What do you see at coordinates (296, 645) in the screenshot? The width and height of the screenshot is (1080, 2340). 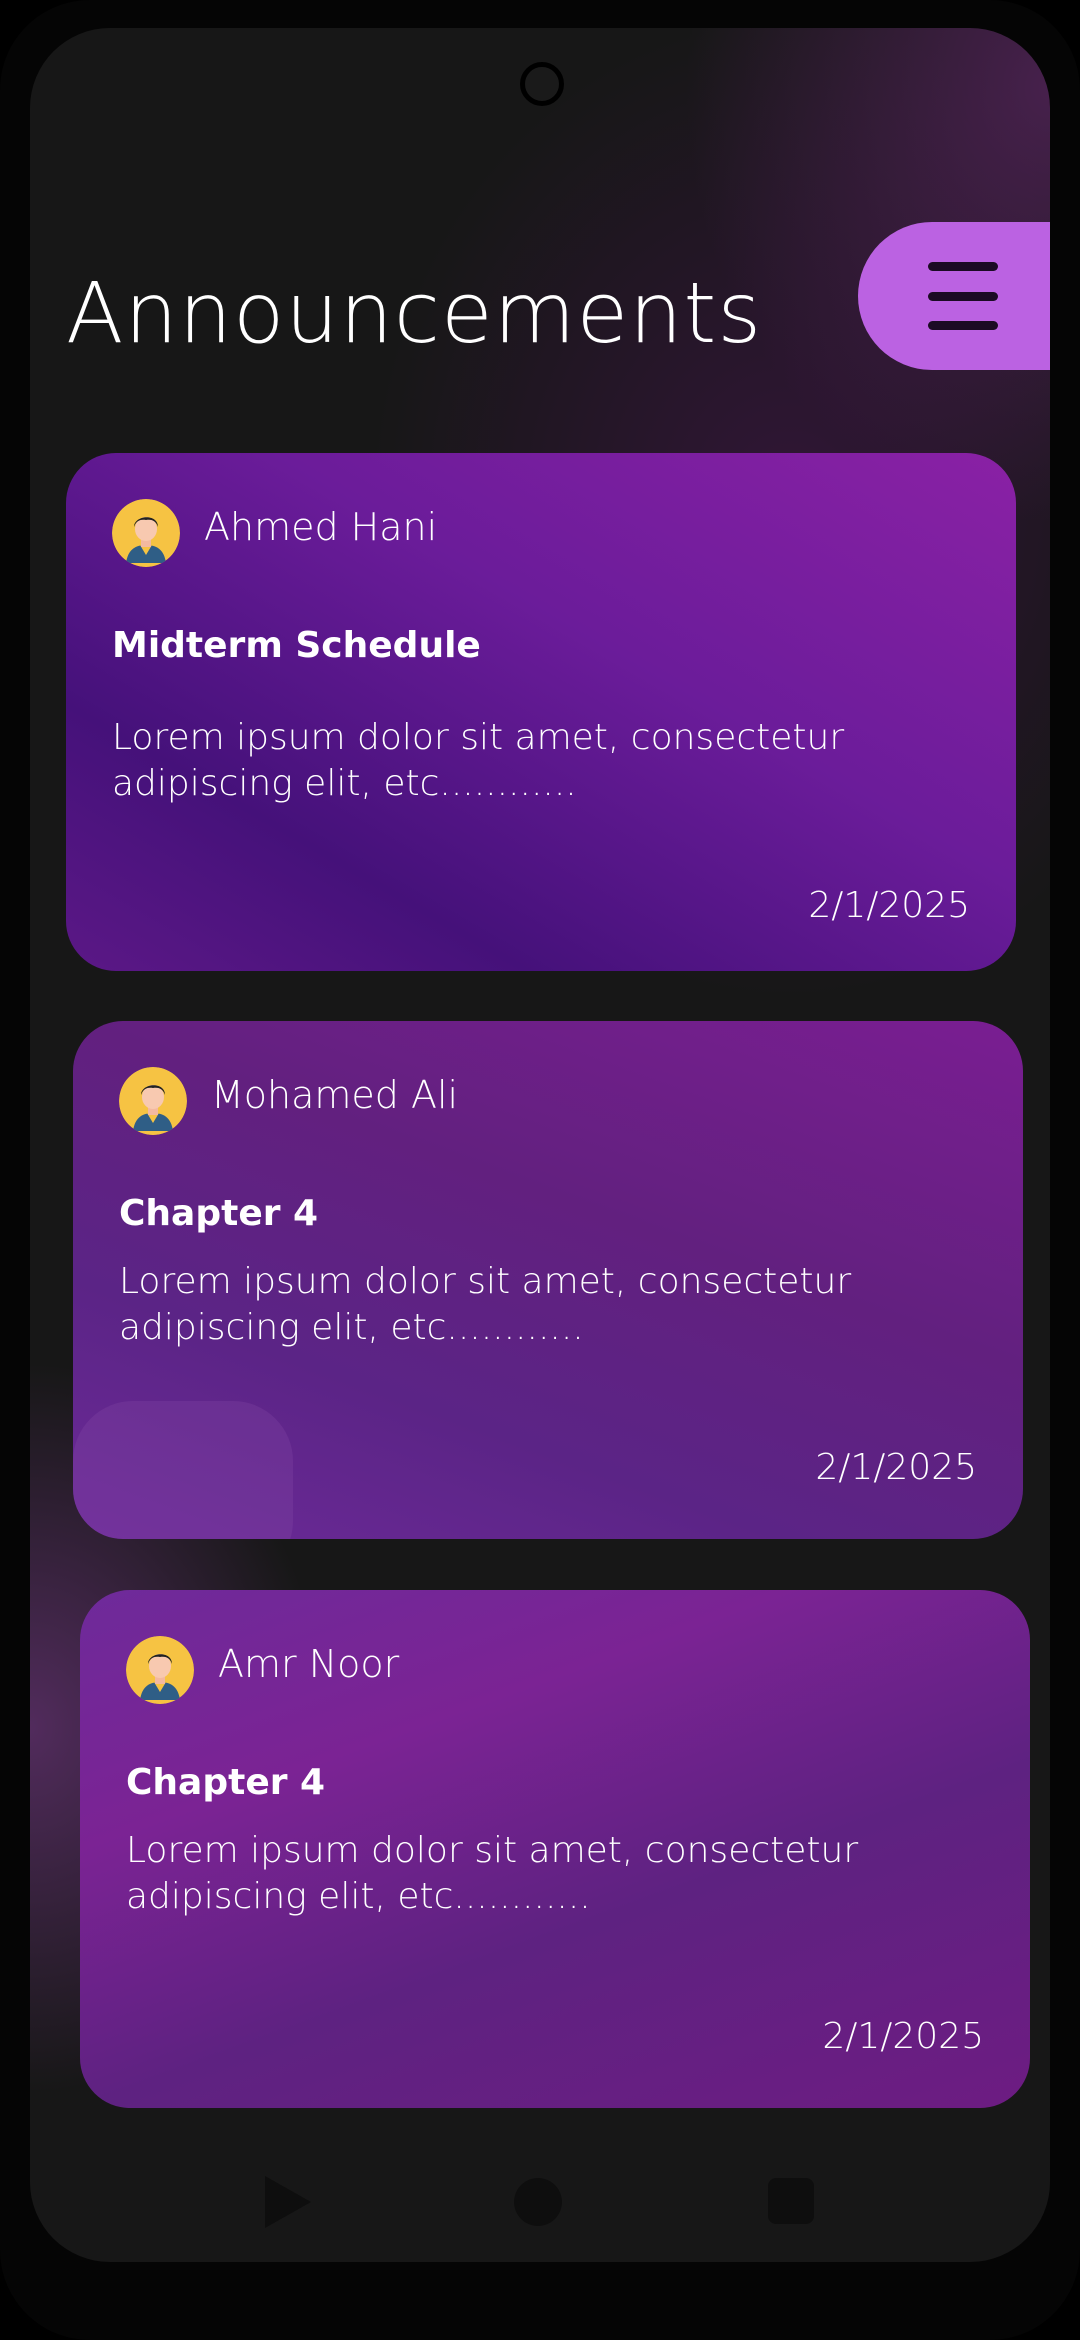 I see `announcement-subject: Midterm Schedule` at bounding box center [296, 645].